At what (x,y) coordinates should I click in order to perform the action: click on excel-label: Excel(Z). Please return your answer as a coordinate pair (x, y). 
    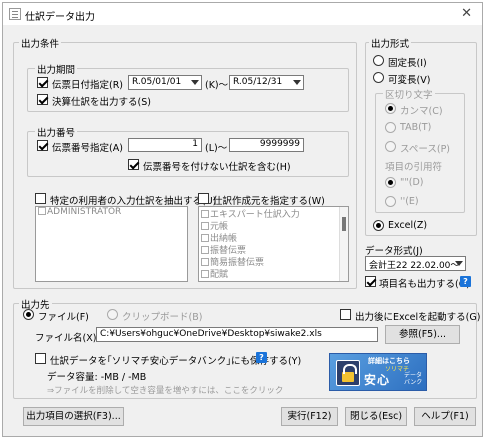
    Looking at the image, I should click on (408, 225).